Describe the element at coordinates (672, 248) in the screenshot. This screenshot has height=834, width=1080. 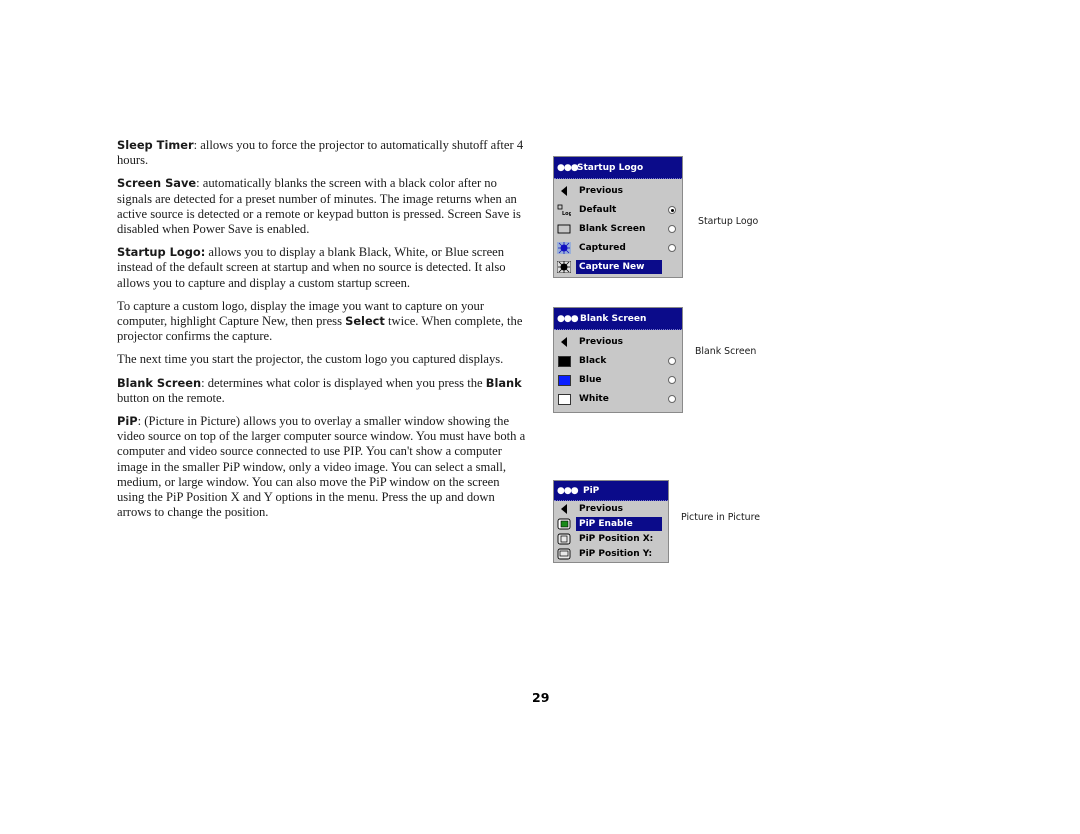
I see `radio-captured` at that location.